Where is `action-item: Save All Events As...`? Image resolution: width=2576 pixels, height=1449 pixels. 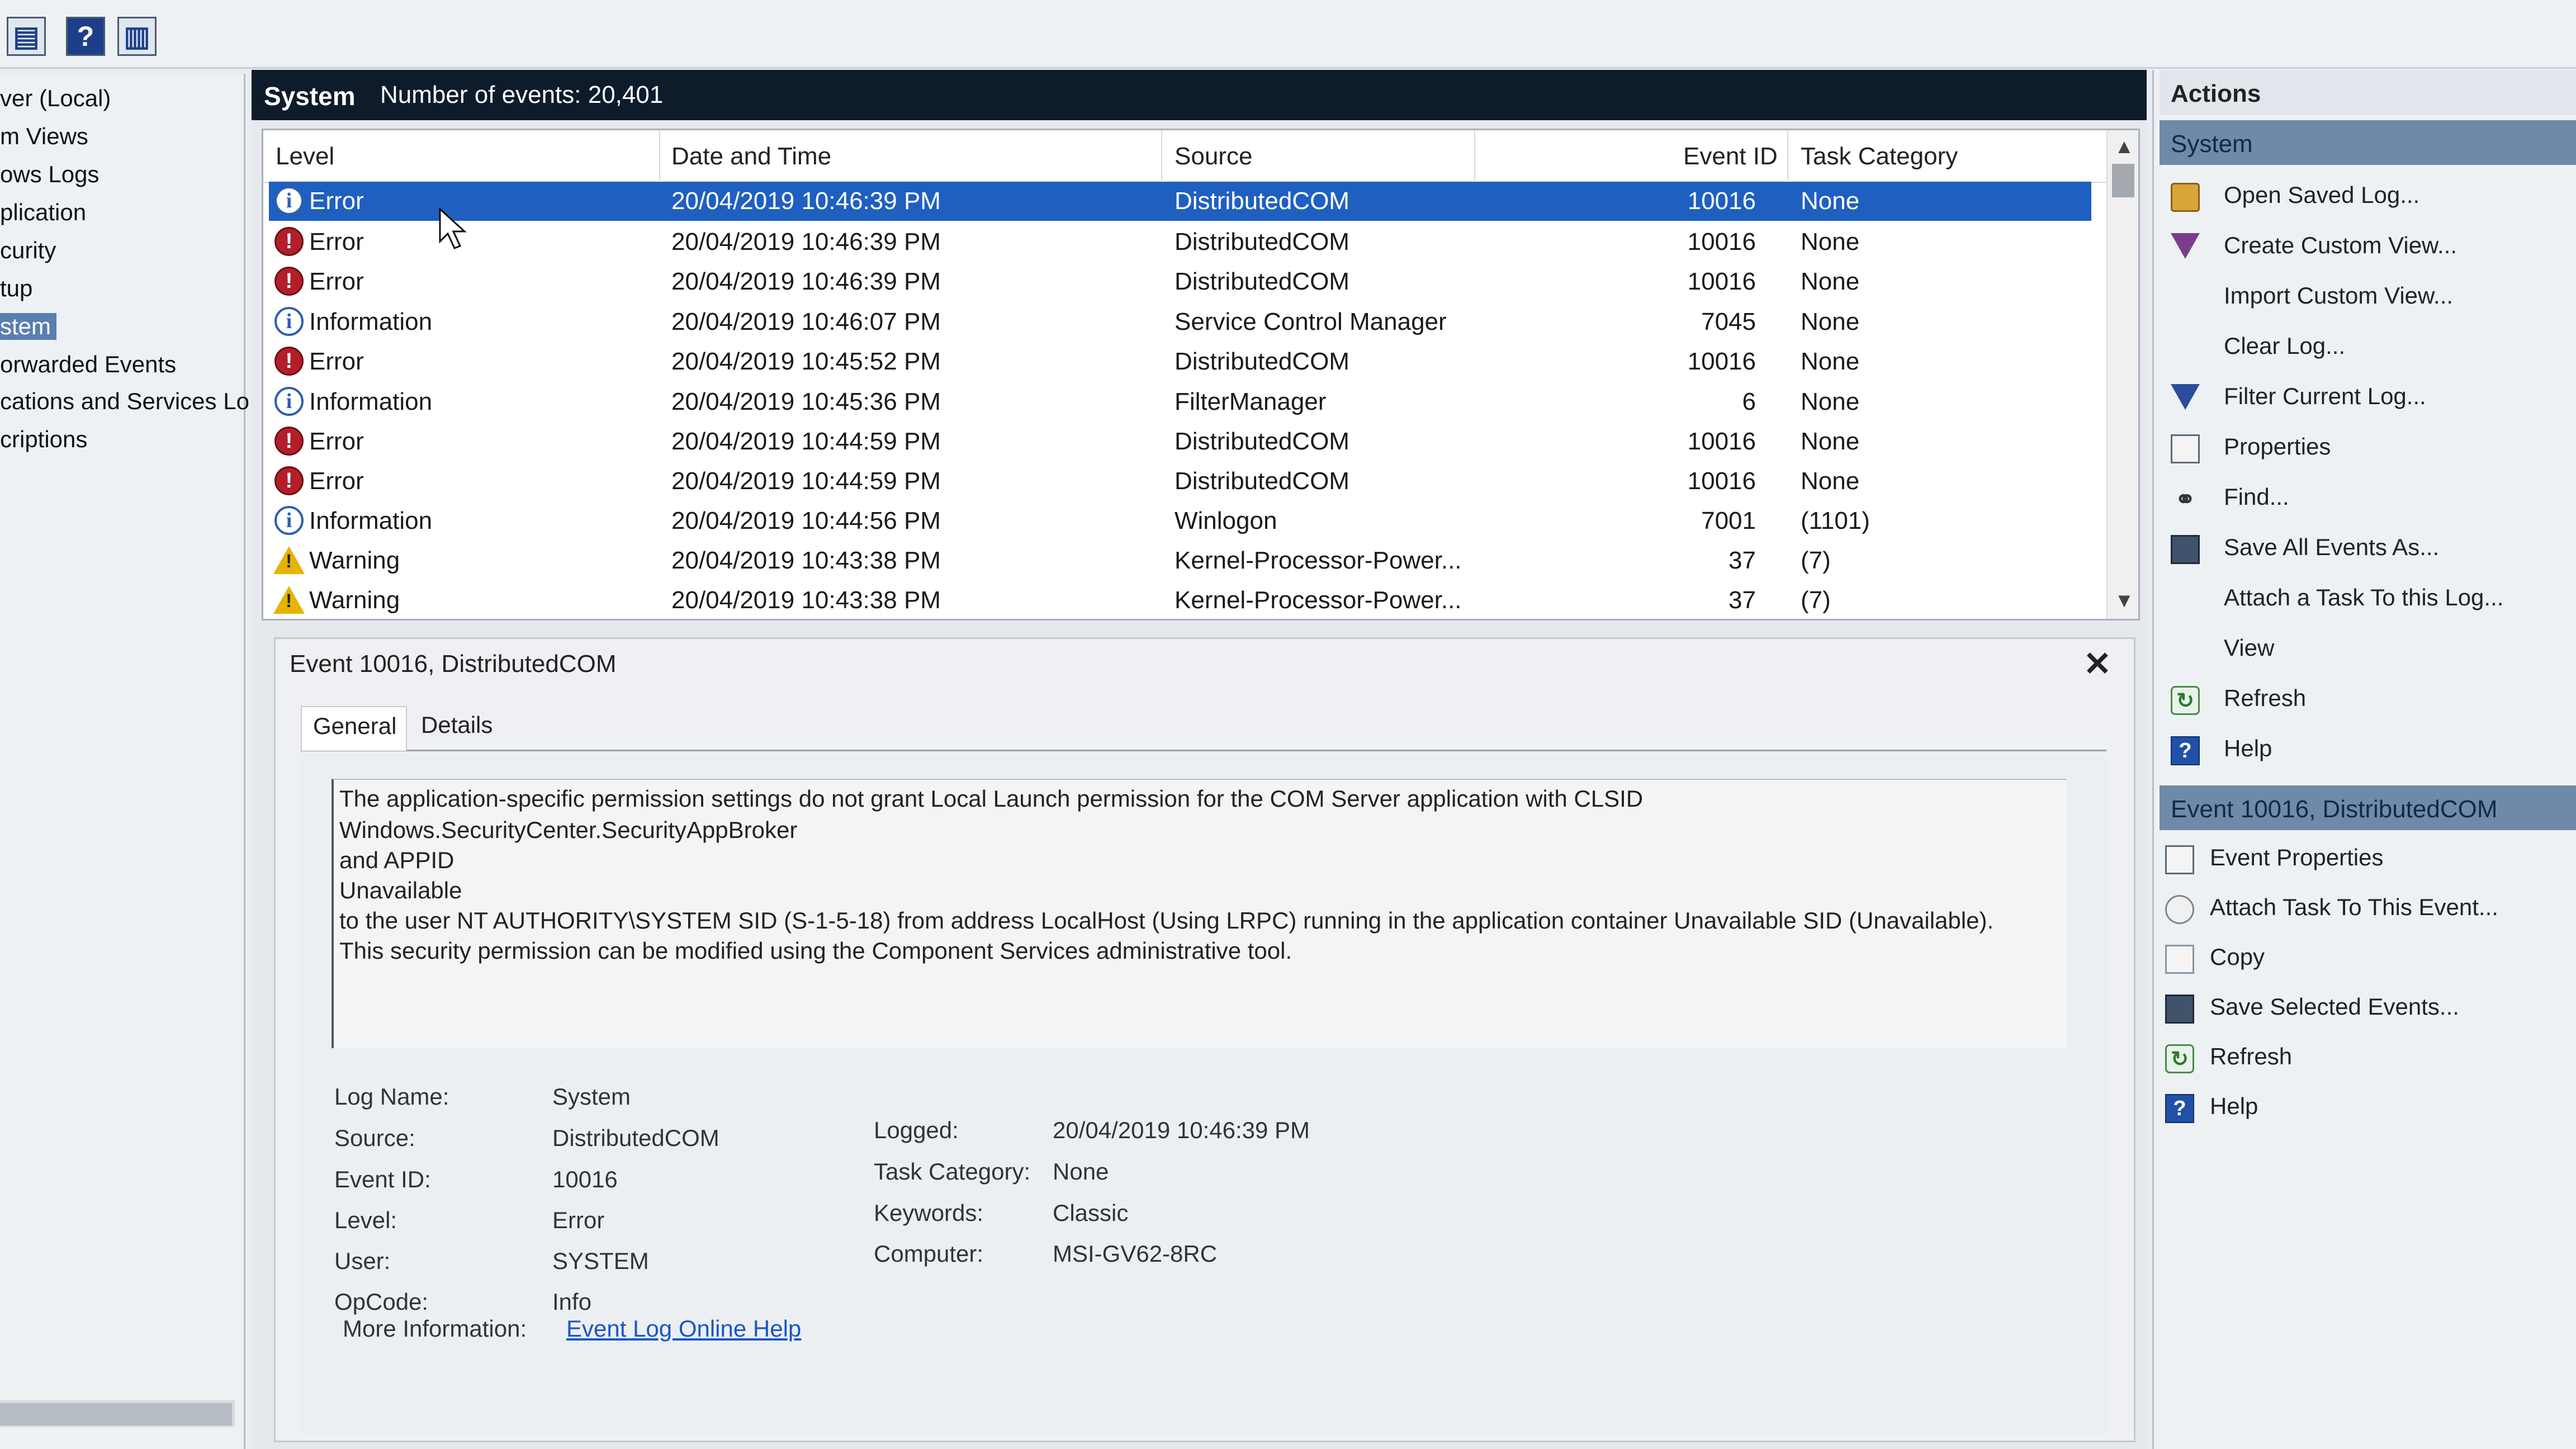
action-item: Save All Events As... is located at coordinates (2331, 547).